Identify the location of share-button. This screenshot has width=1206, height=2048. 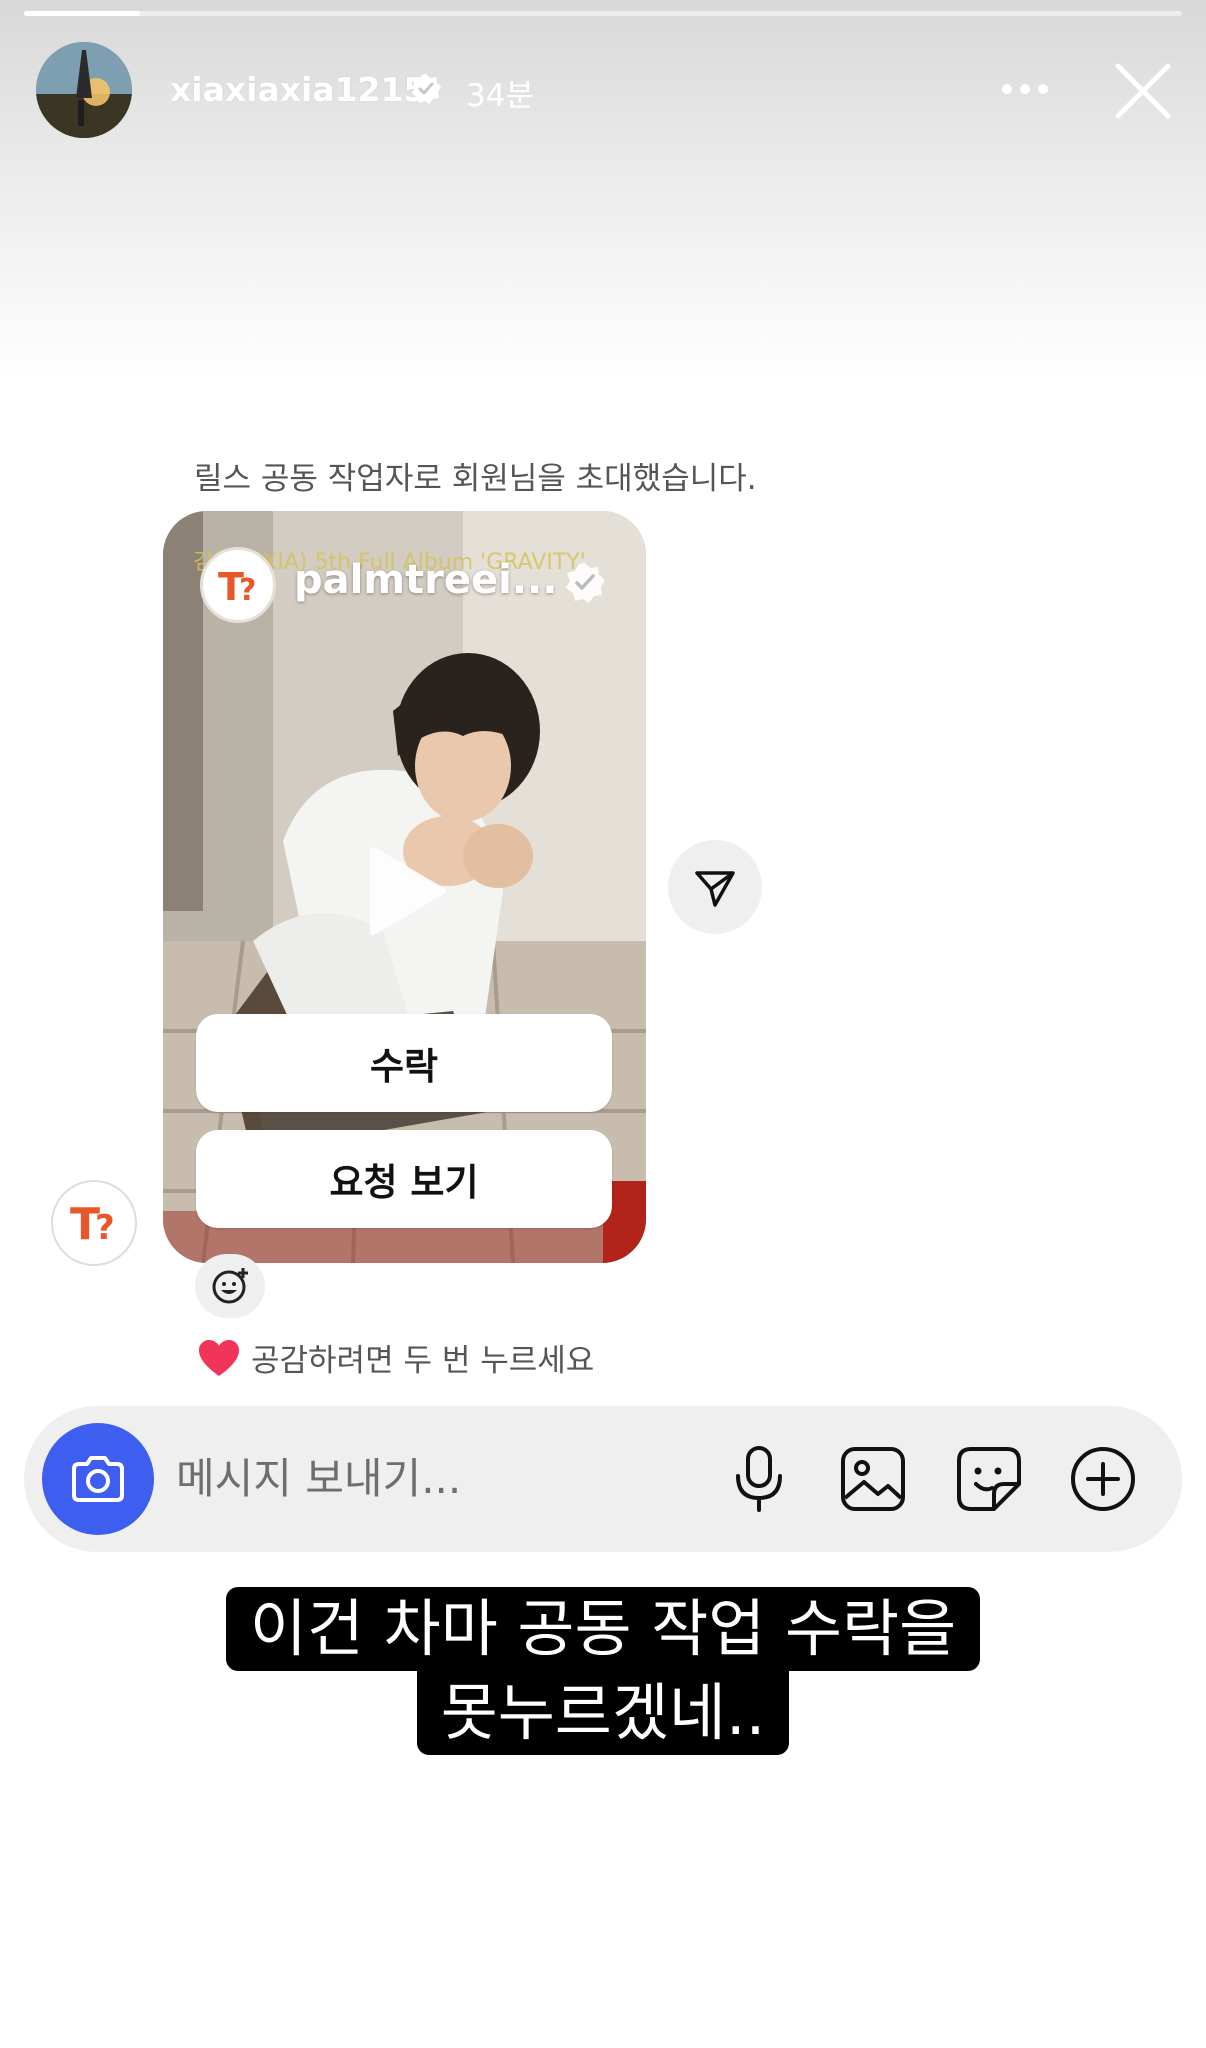
(715, 887).